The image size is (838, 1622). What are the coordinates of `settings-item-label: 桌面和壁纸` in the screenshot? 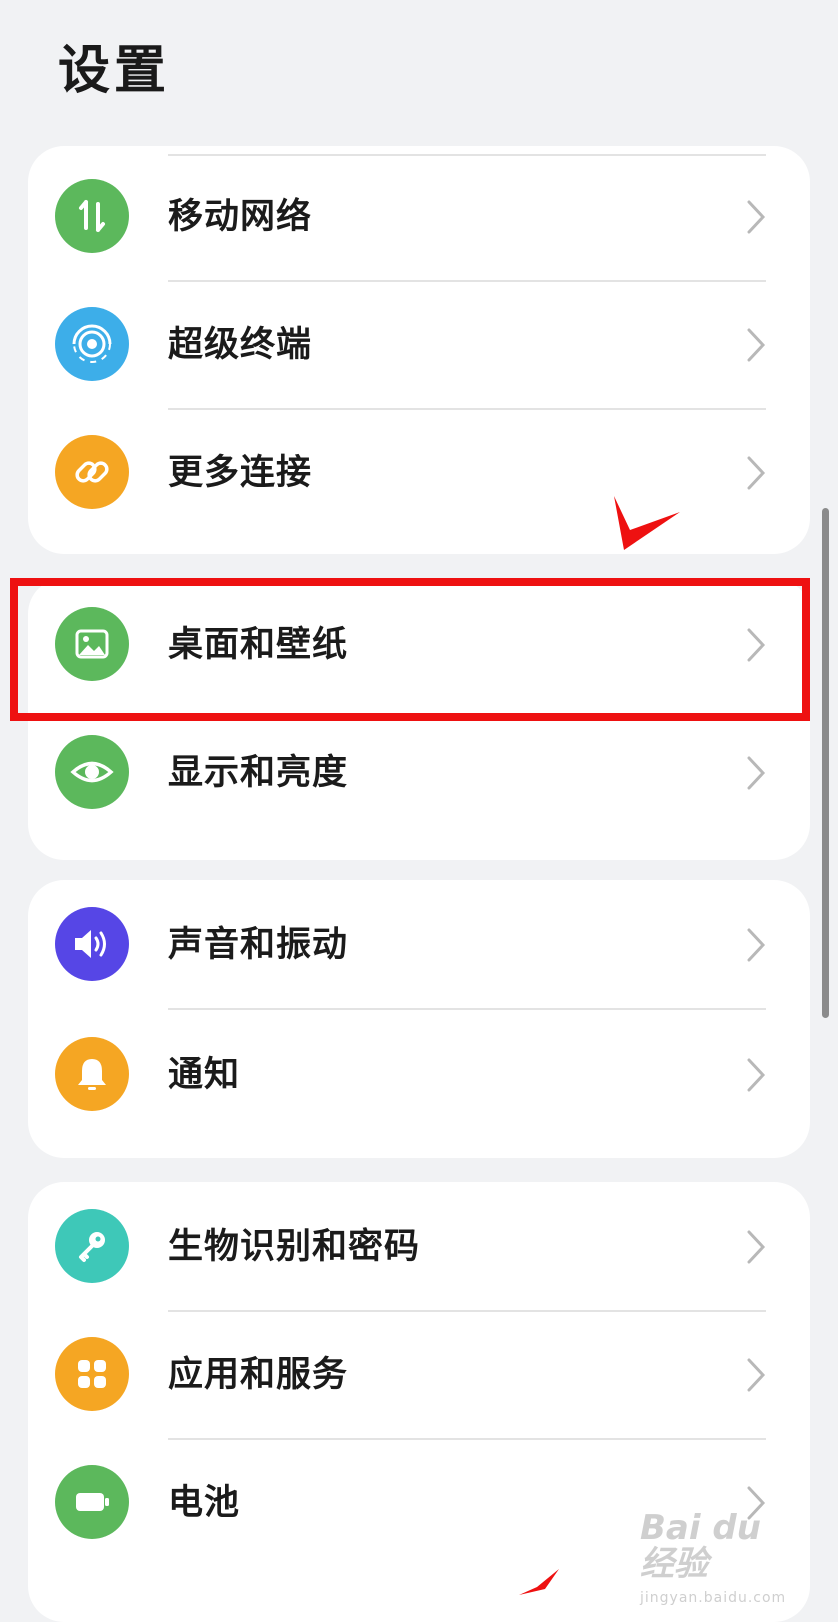 It's located at (258, 645).